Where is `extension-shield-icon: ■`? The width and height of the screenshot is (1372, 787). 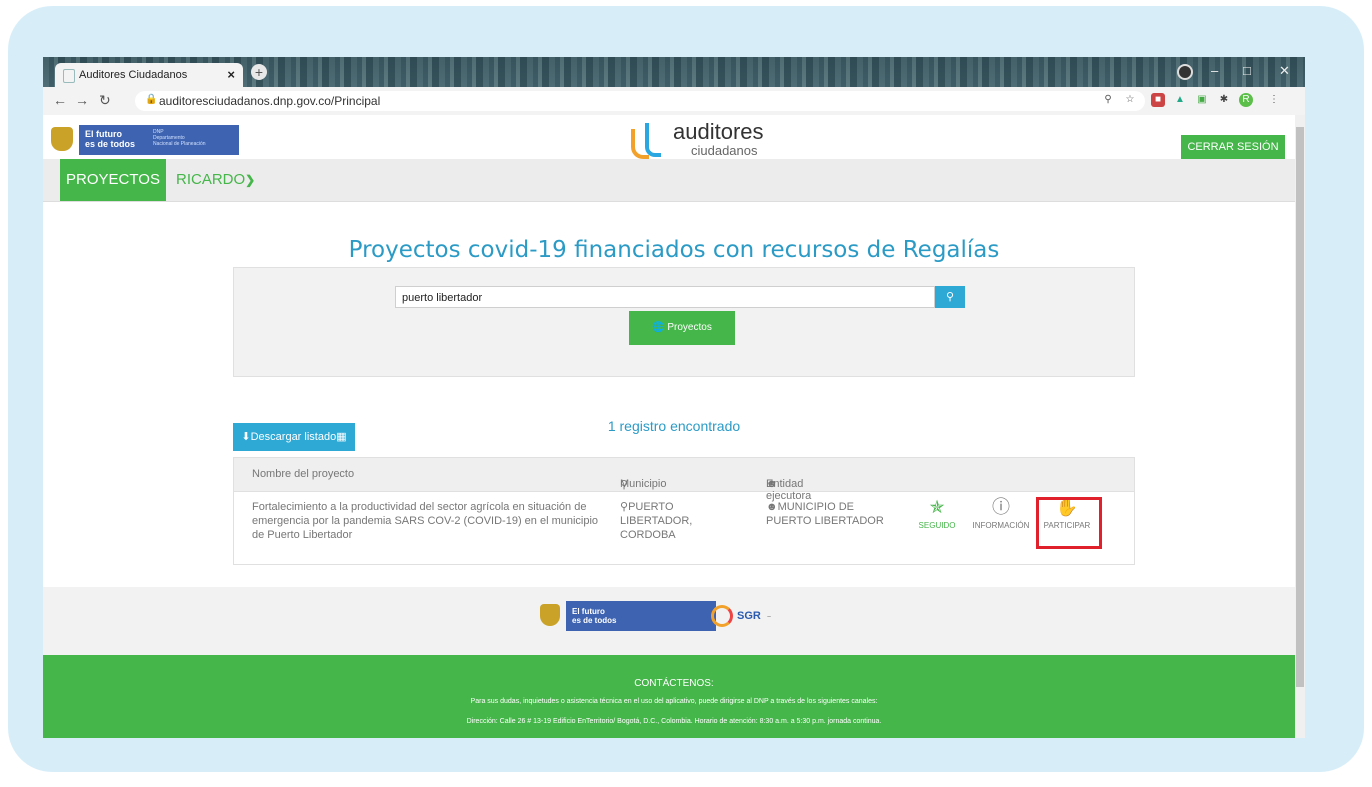 extension-shield-icon: ■ is located at coordinates (1158, 100).